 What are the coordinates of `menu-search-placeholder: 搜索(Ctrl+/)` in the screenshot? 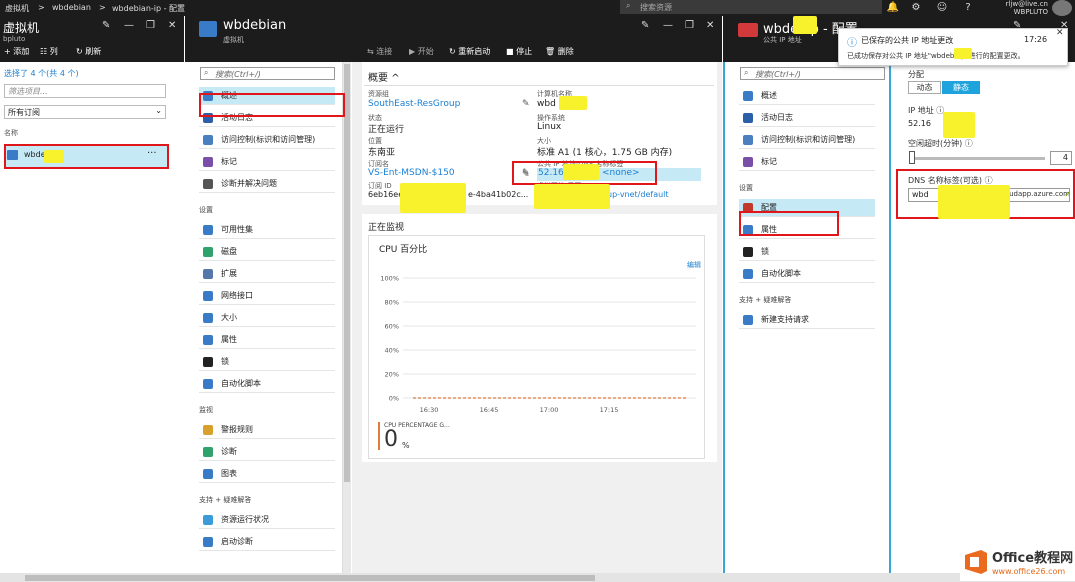 It's located at (238, 74).